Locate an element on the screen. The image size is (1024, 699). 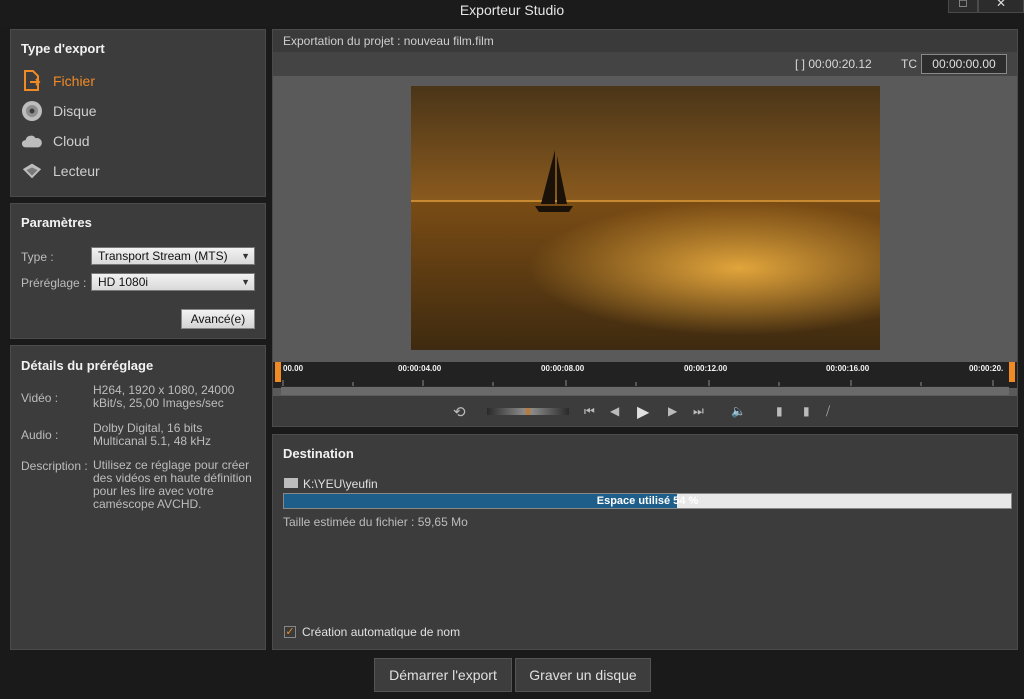
tc-label: TC is located at coordinates (909, 64).